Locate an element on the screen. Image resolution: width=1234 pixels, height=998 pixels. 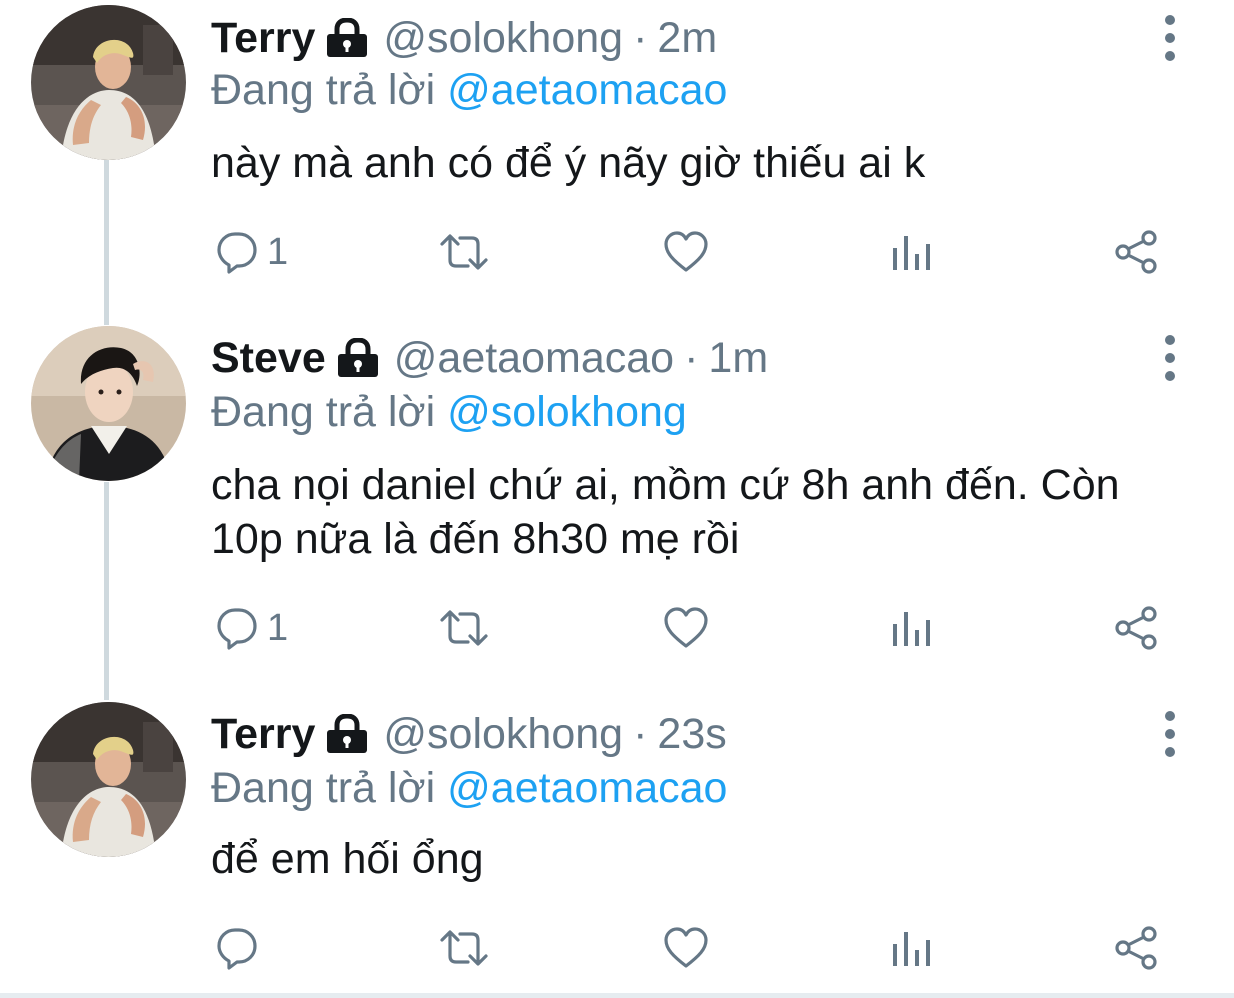
tweet-header: Steve @aetaomacao · 1m is located at coordinates (489, 358).